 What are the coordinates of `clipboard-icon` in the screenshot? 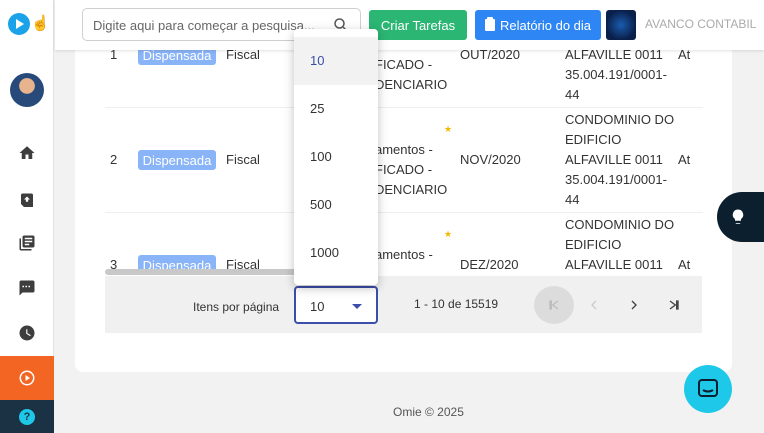 It's located at (489, 24).